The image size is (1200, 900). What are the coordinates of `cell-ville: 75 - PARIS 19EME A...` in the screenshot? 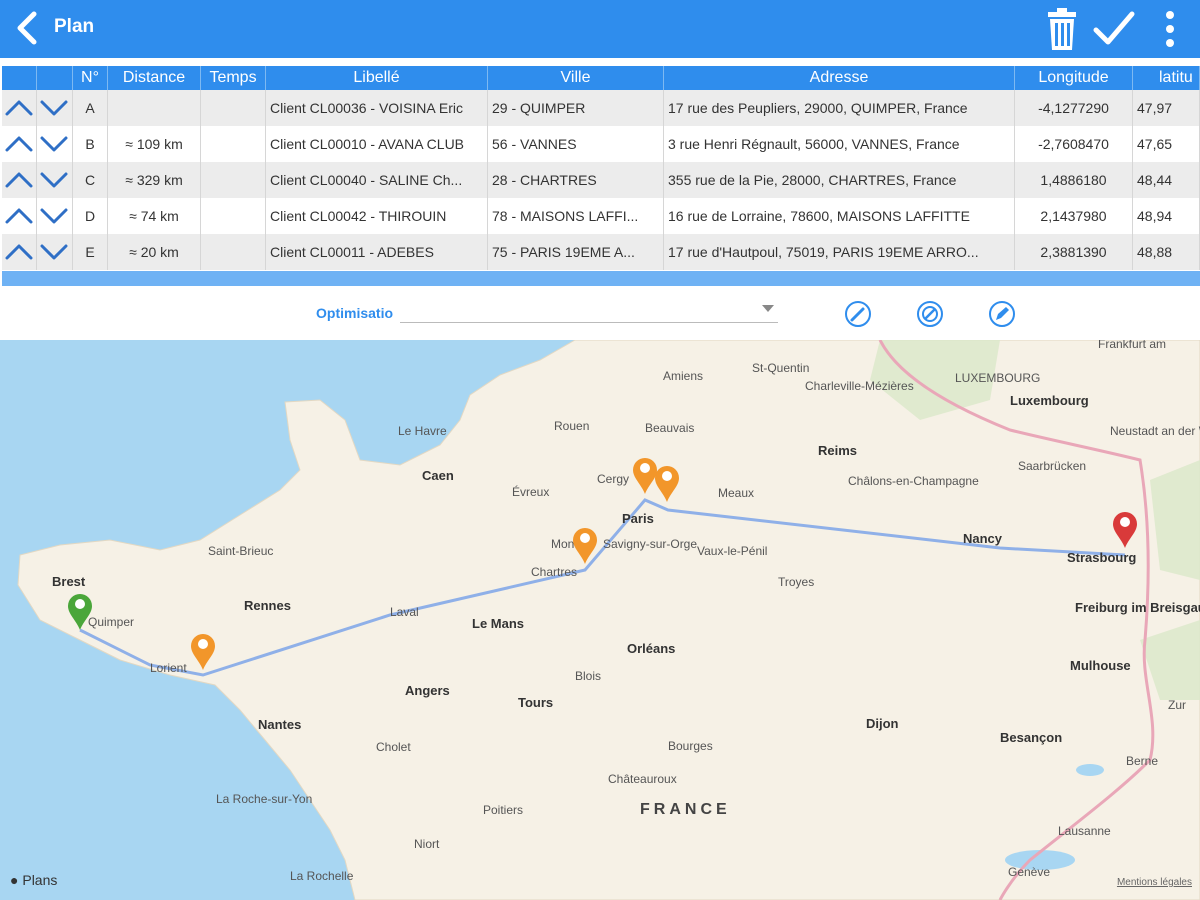 It's located at (576, 252).